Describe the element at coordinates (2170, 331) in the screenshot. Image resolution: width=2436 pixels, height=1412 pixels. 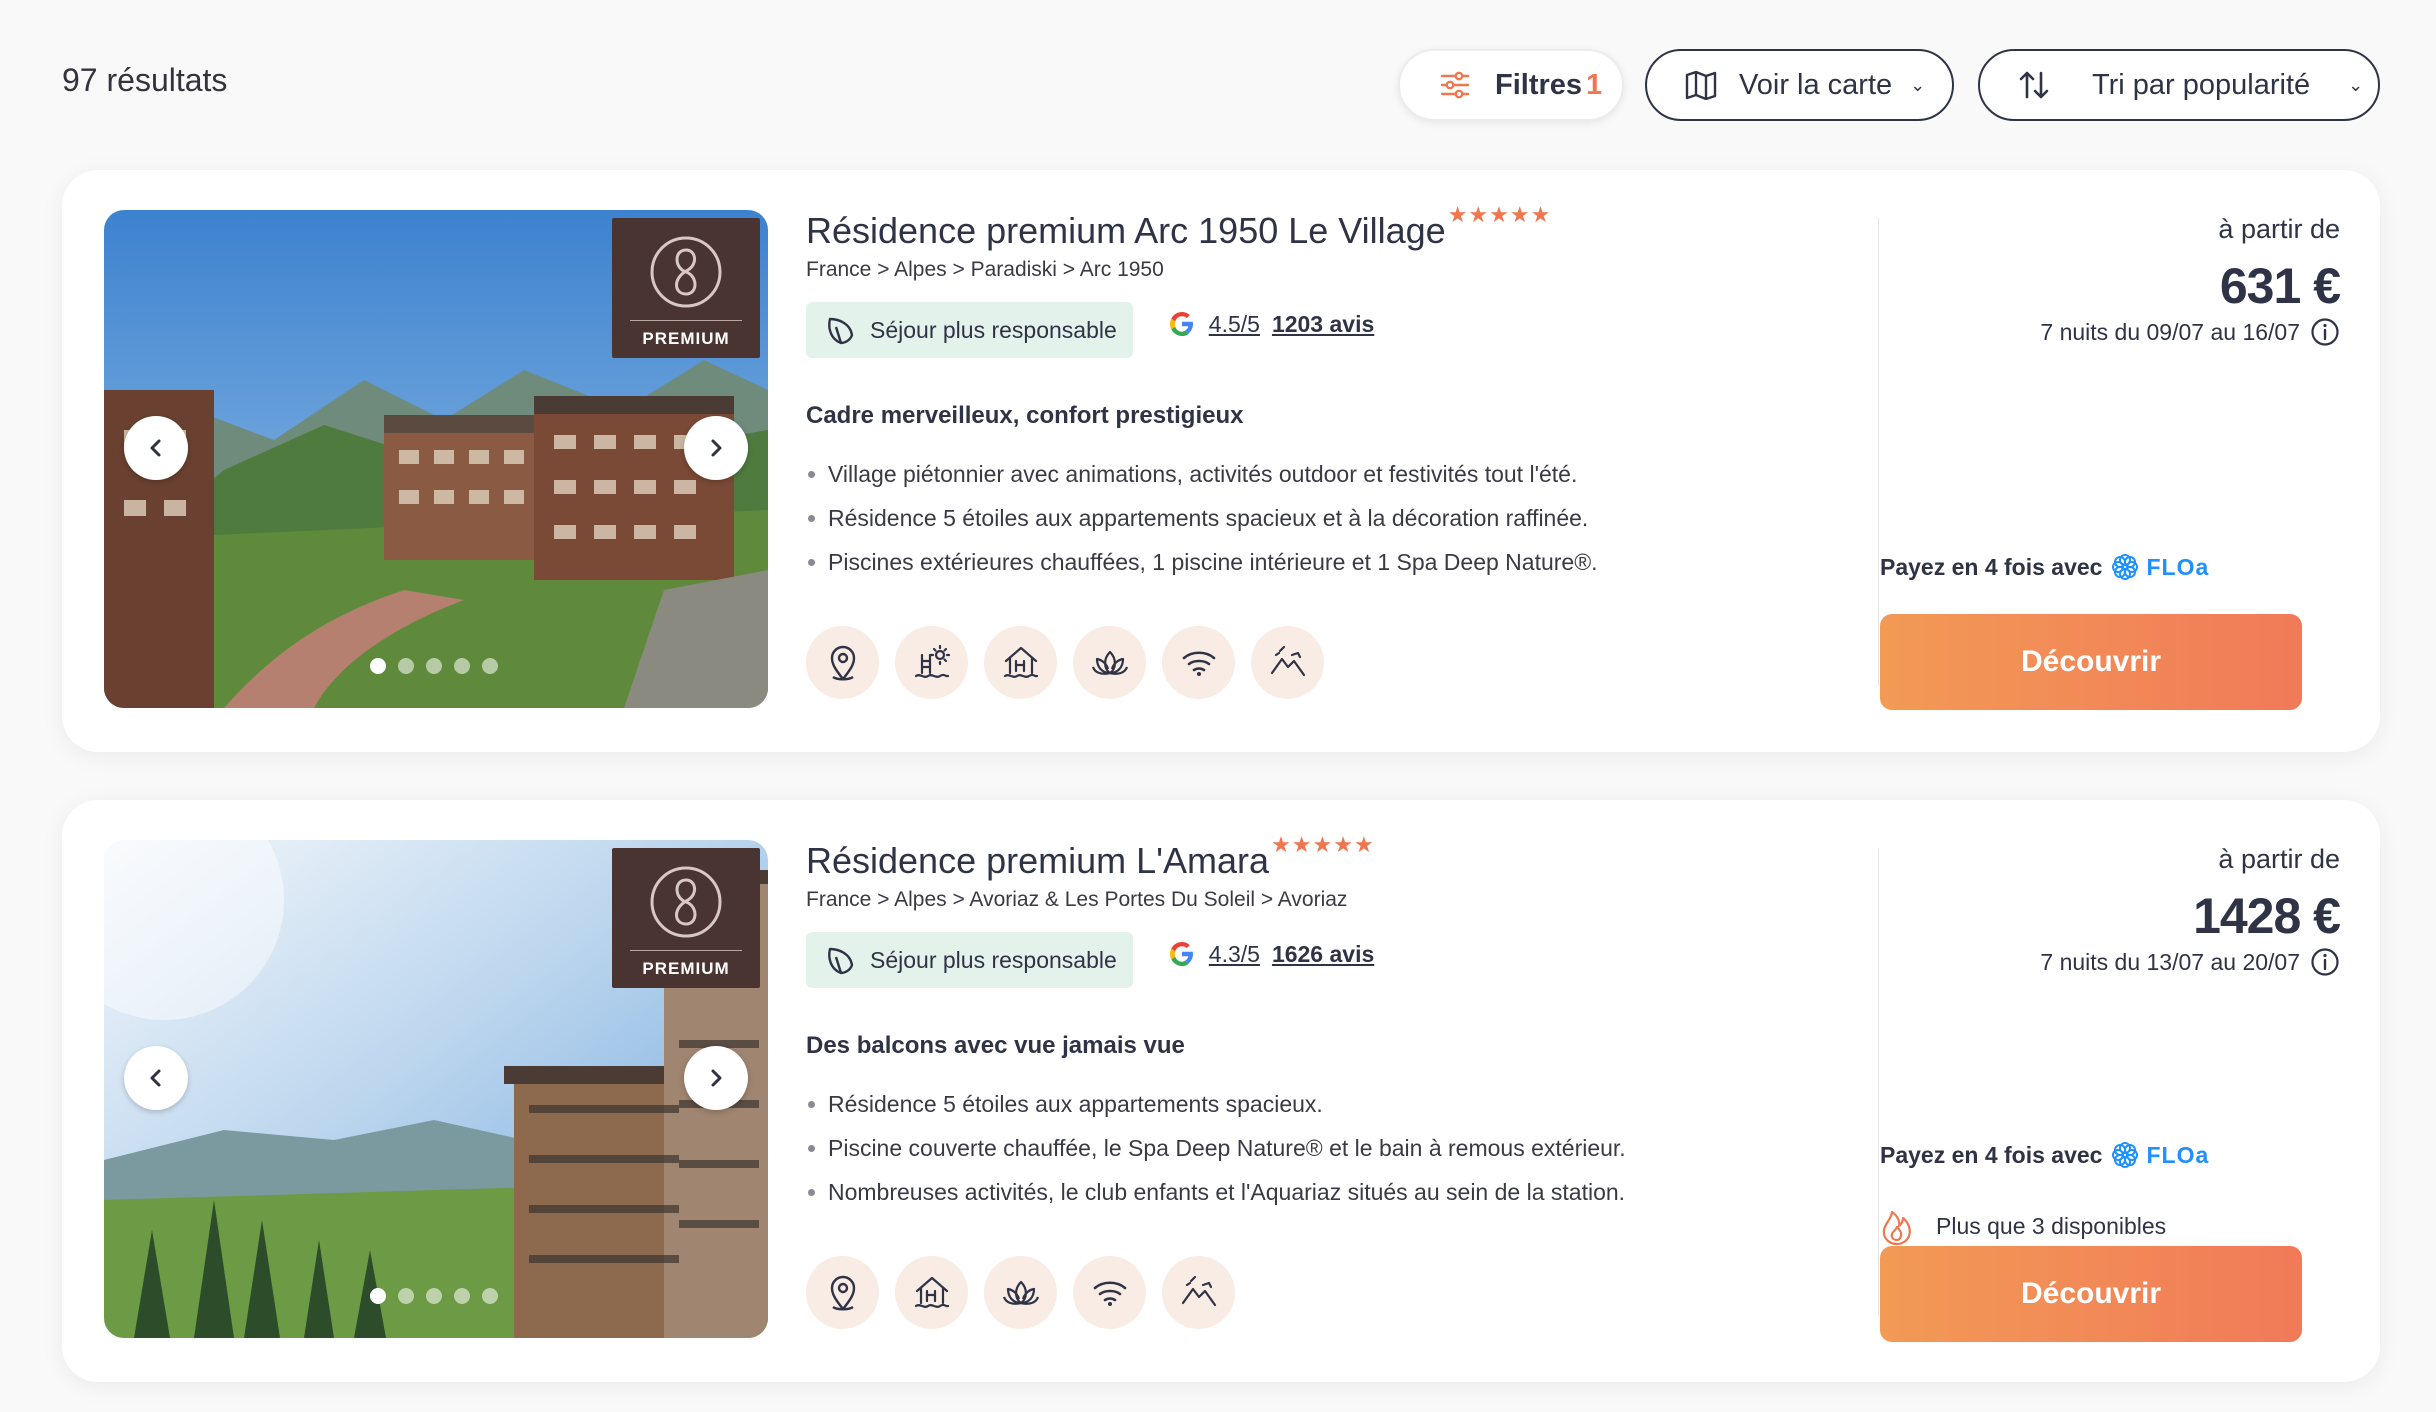
I see `stay-dates-label: 7 nuits du 09/07 au 16/07` at that location.